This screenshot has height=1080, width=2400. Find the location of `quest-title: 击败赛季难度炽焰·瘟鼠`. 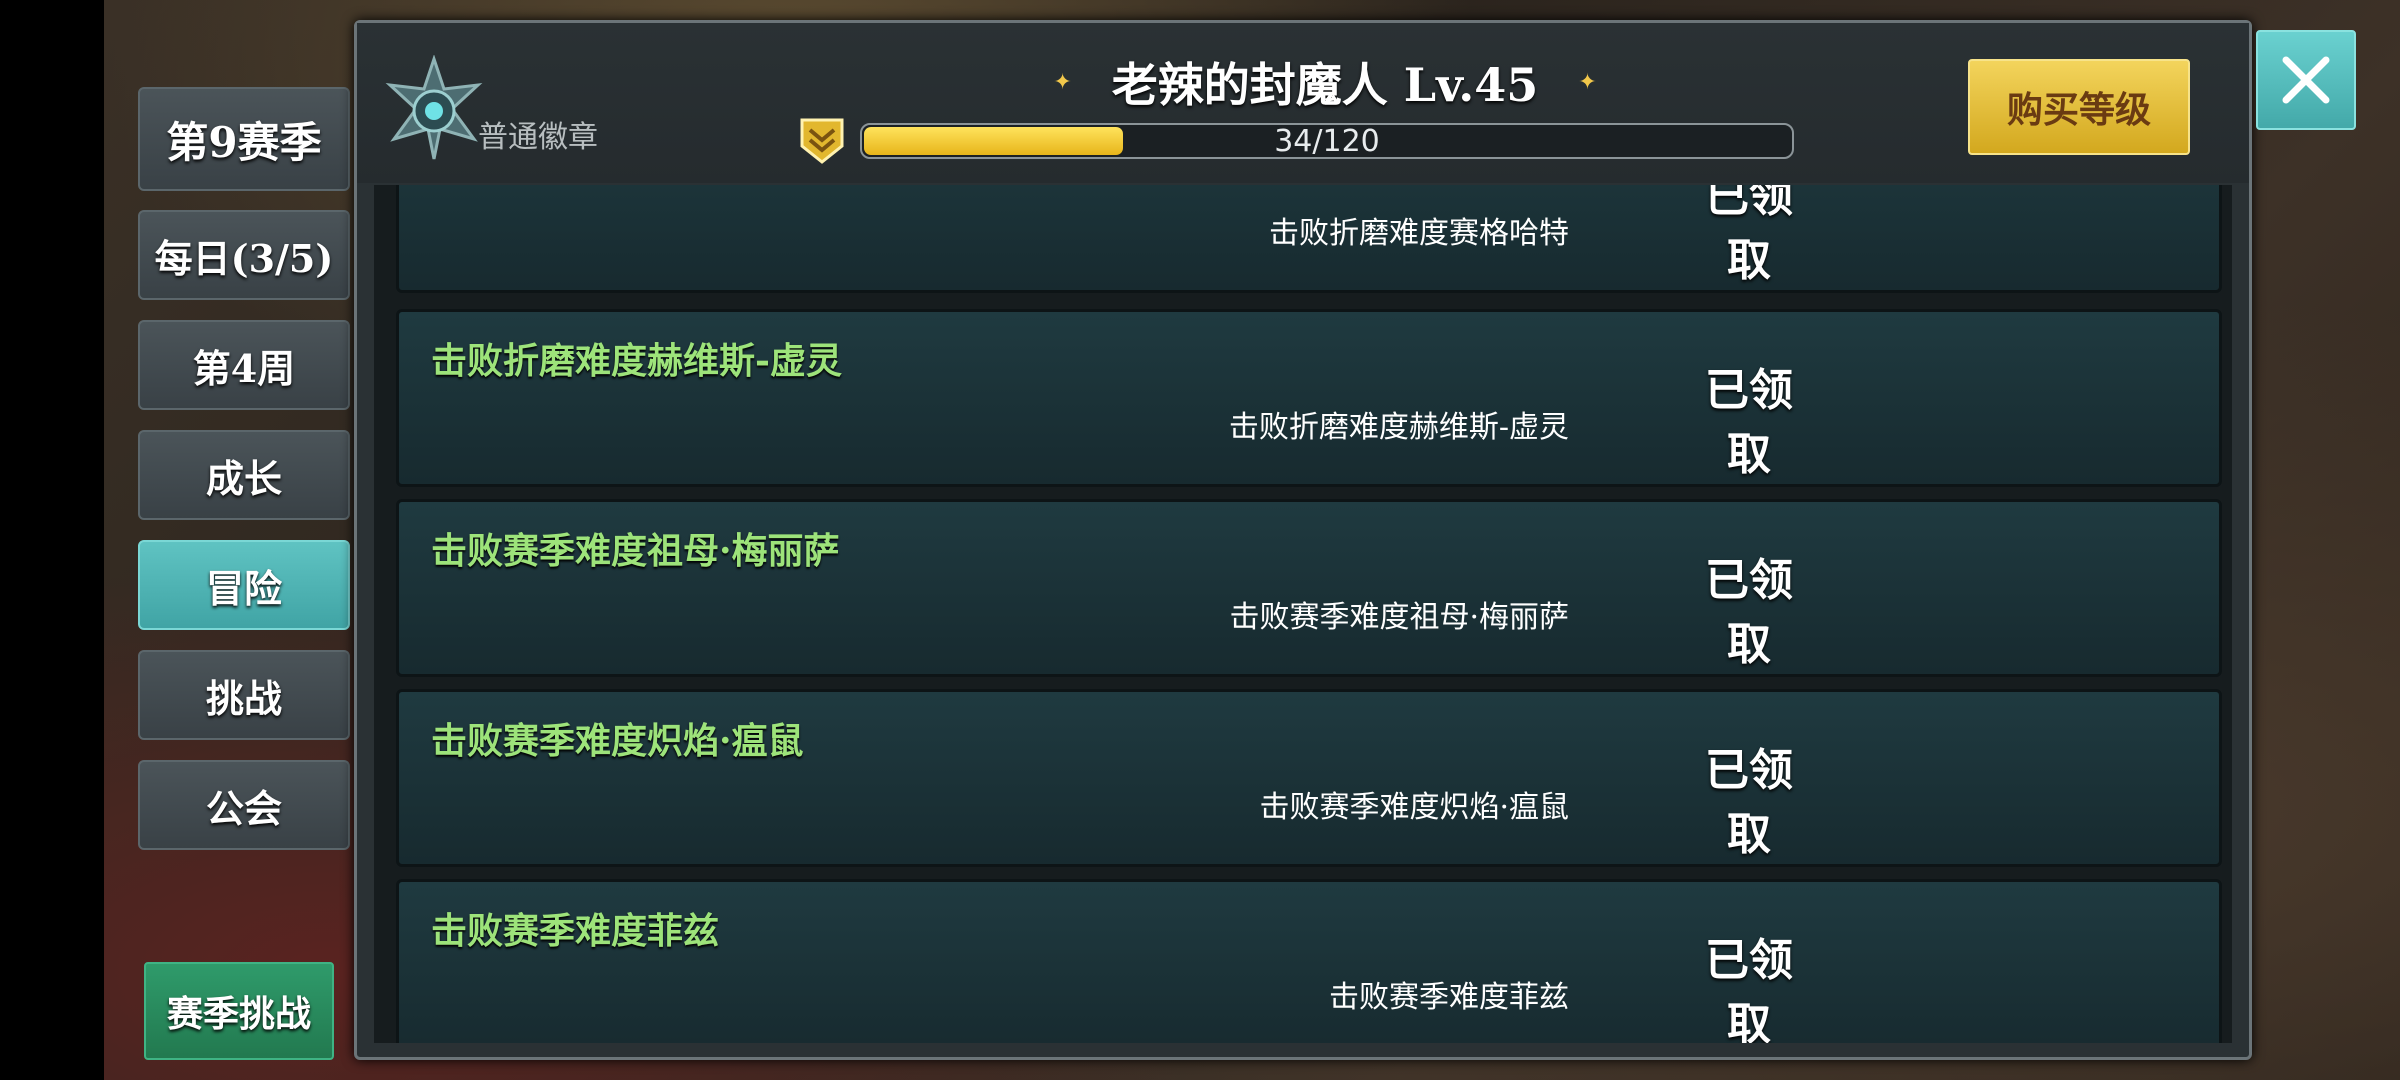

quest-title: 击败赛季难度炽焰·瘟鼠 is located at coordinates (617, 741).